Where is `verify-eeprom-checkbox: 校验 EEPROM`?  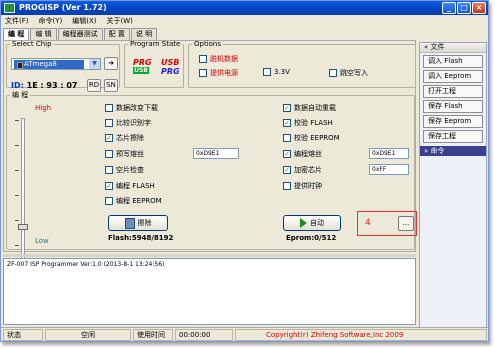
verify-eeprom-checkbox: 校验 EEPROM is located at coordinates (311, 138).